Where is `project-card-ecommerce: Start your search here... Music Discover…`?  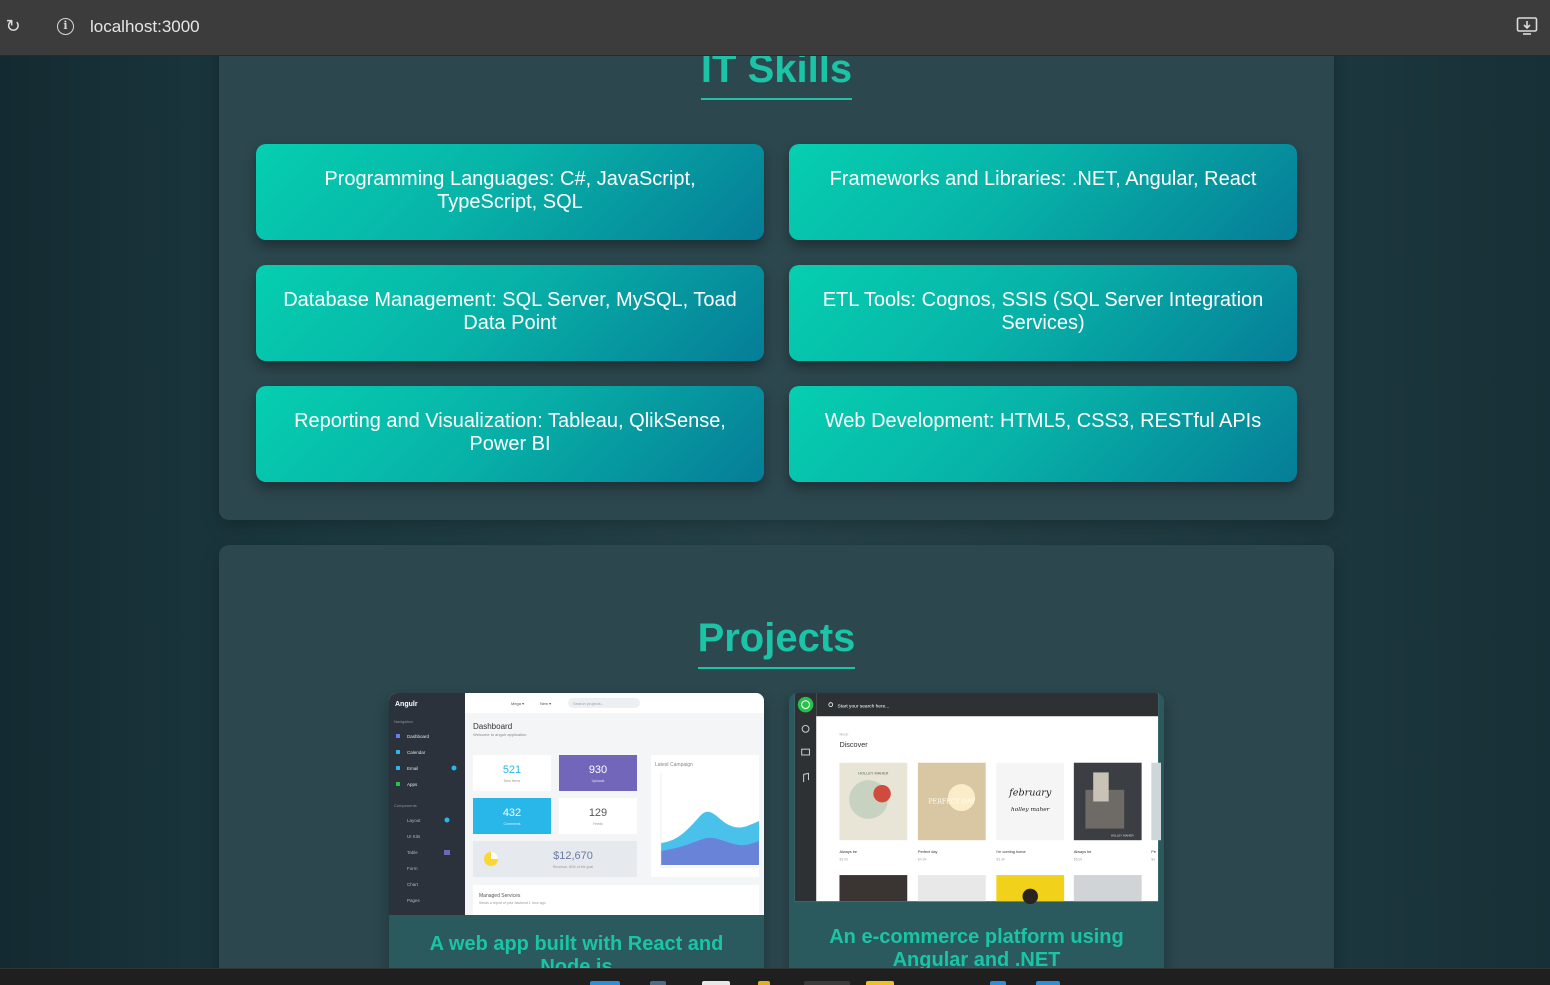
project-card-ecommerce: Start your search here... Music Discover… is located at coordinates (976, 830).